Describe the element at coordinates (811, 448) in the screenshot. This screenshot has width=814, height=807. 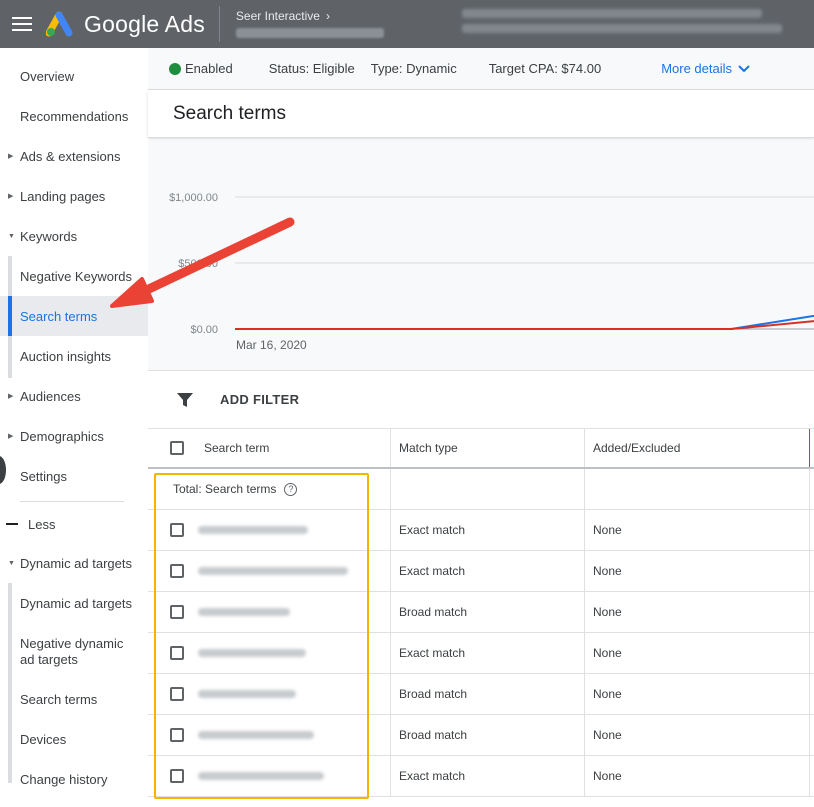
I see `column-resize-handle` at that location.